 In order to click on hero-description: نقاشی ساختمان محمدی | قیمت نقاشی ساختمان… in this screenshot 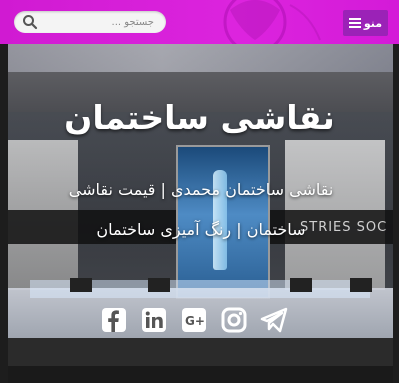, I will do `click(201, 209)`.